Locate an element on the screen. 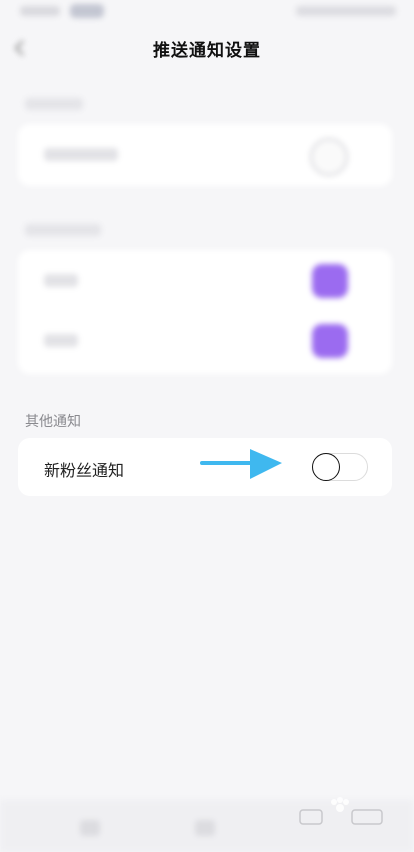 The width and height of the screenshot is (414, 852). new-fan-notification-toggle is located at coordinates (340, 467).